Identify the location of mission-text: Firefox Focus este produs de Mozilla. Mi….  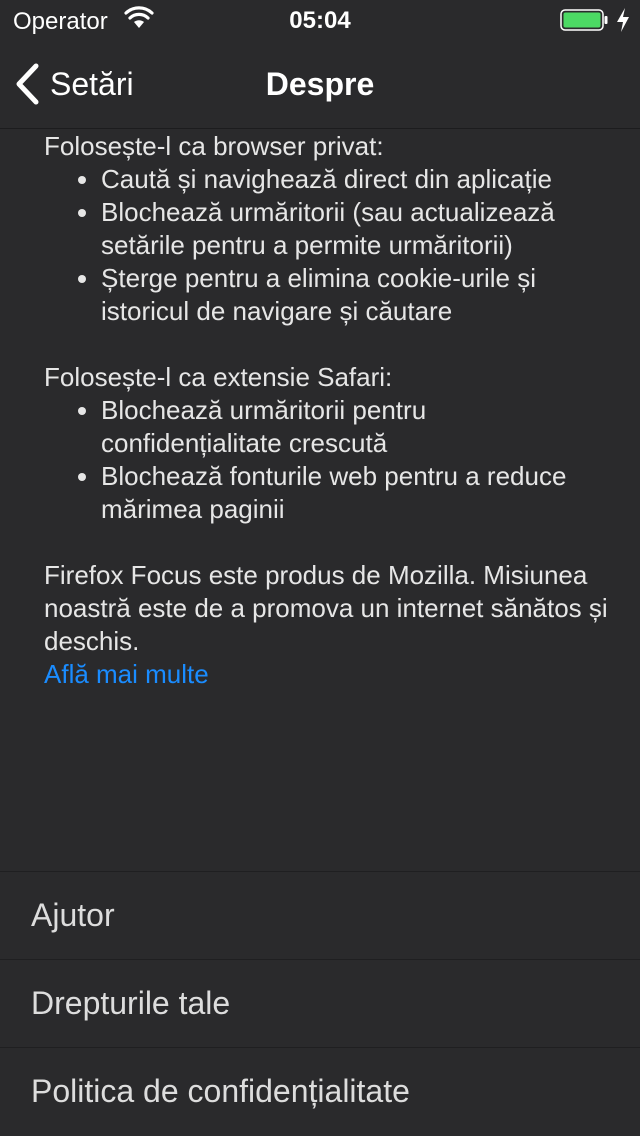
(326, 608).